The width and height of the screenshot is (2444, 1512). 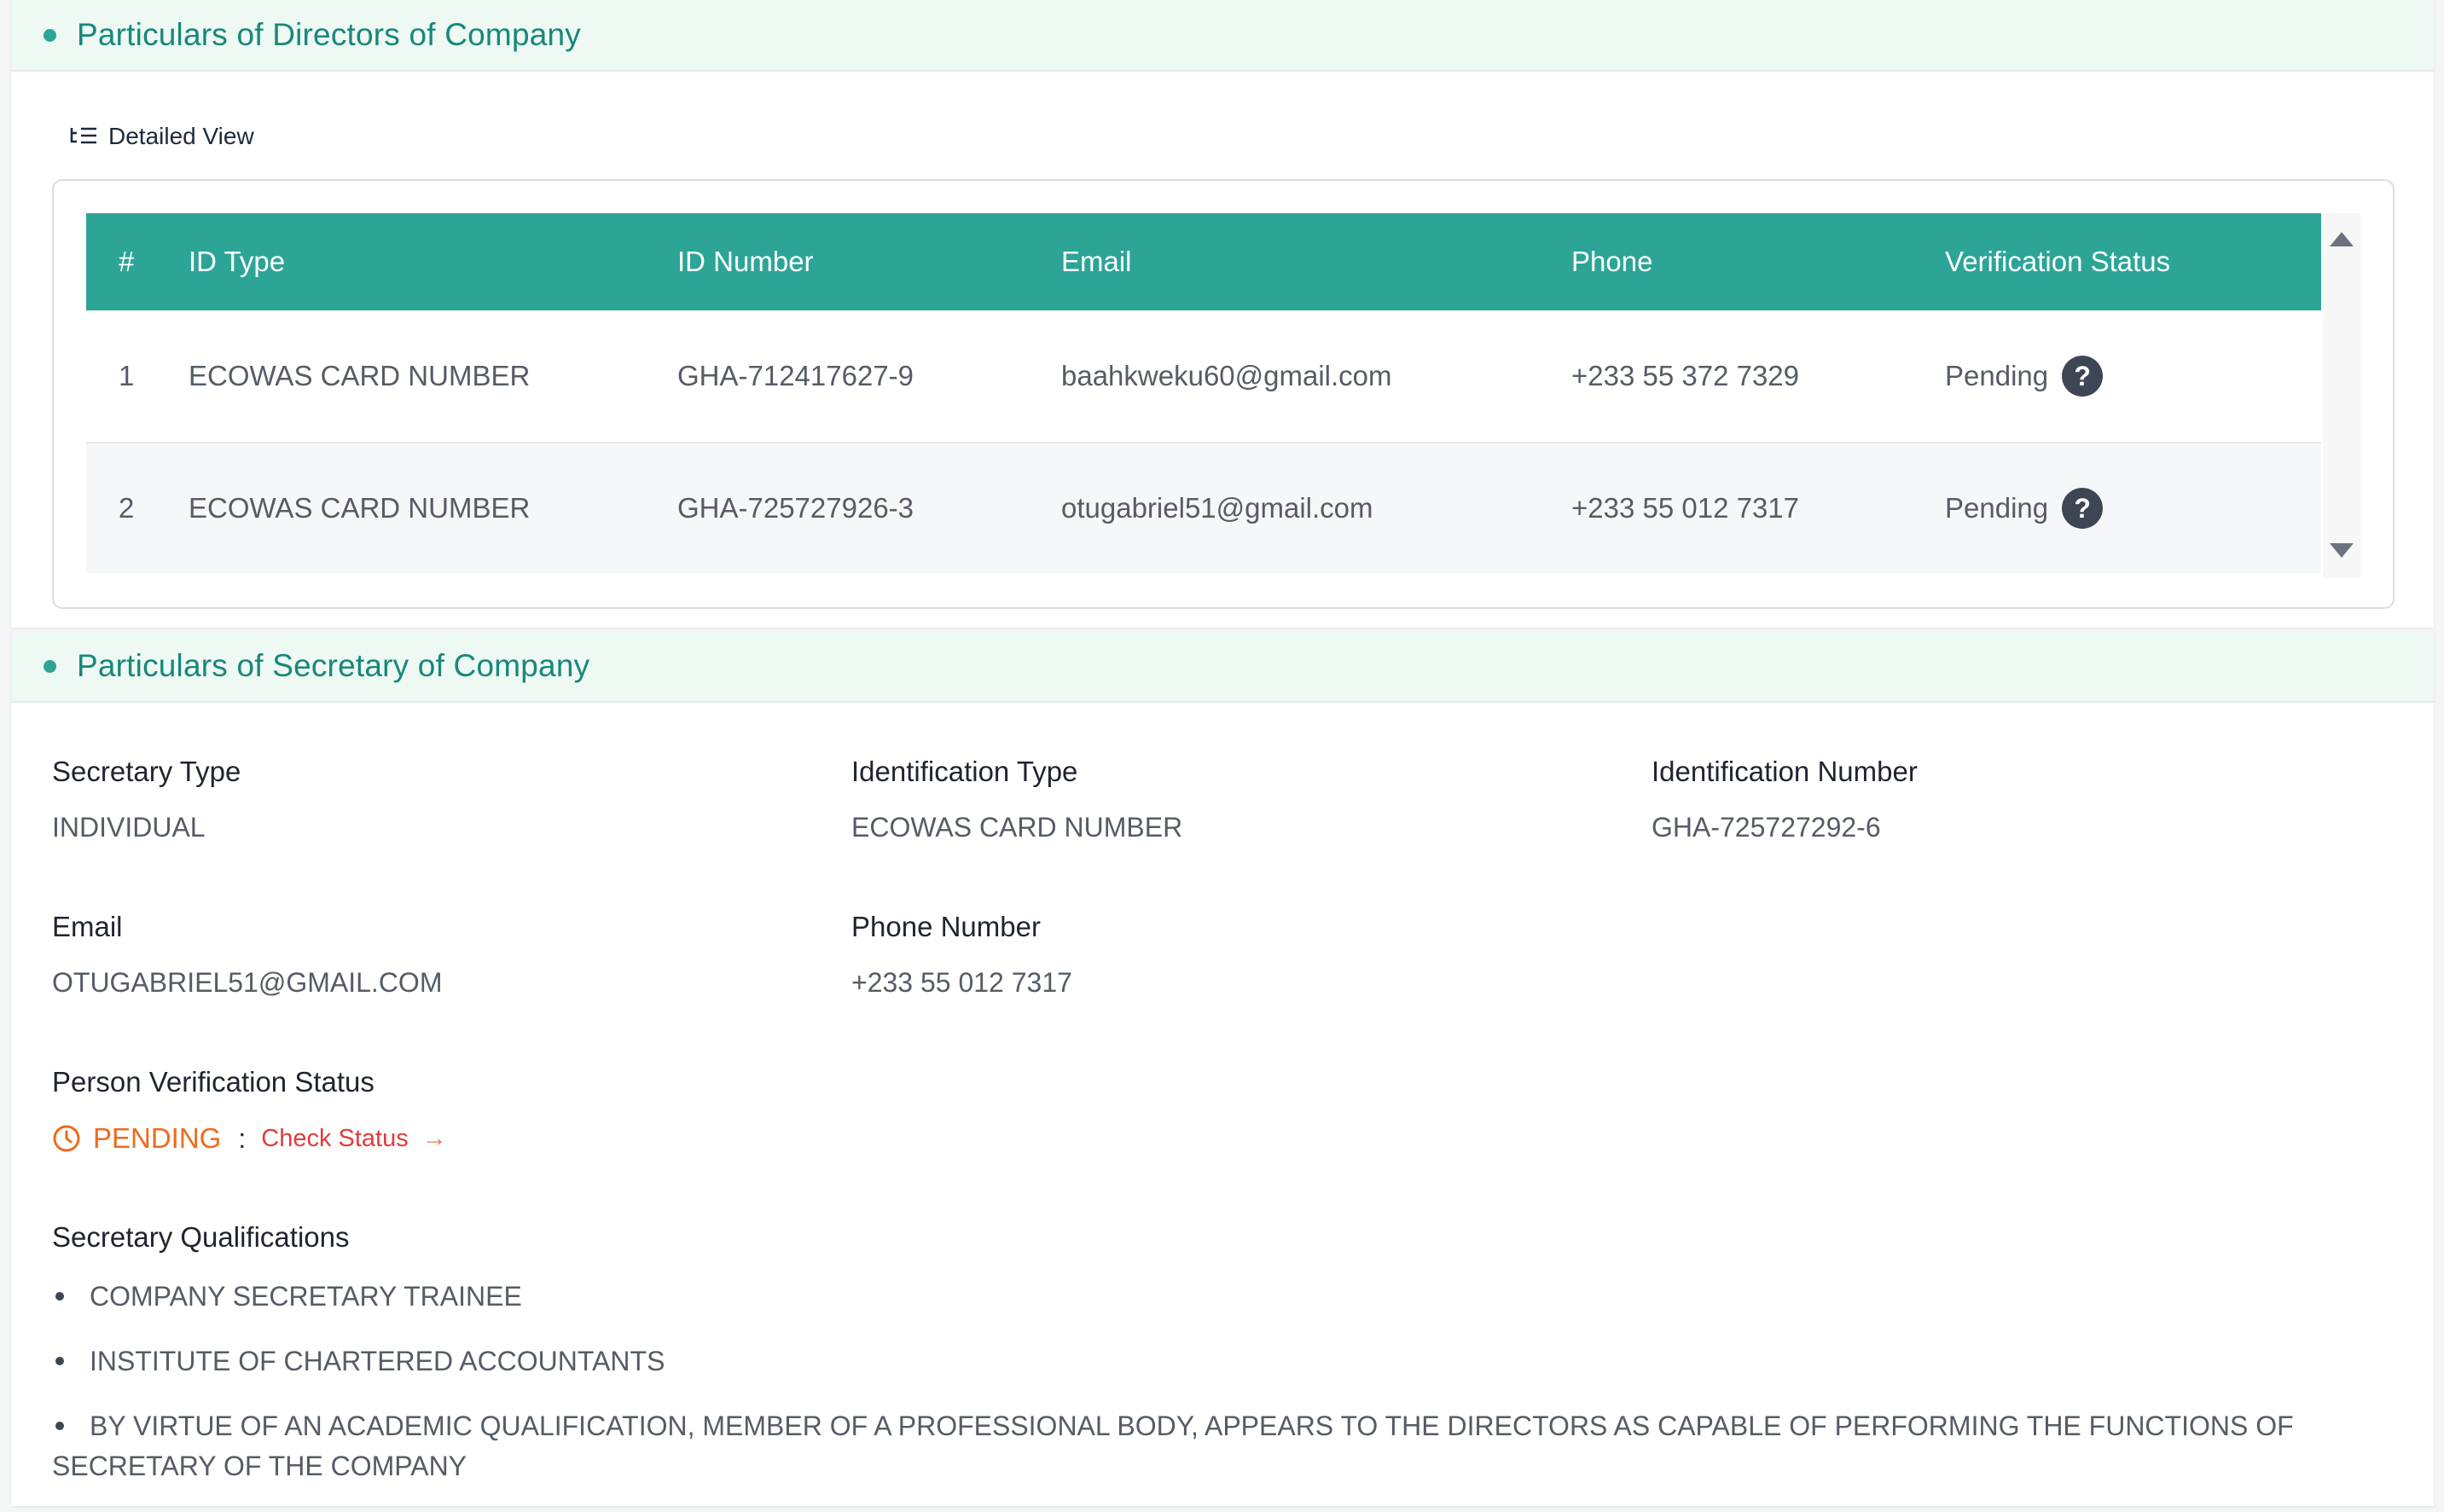 What do you see at coordinates (181, 136) in the screenshot?
I see `detailed-view-label: Detailed View` at bounding box center [181, 136].